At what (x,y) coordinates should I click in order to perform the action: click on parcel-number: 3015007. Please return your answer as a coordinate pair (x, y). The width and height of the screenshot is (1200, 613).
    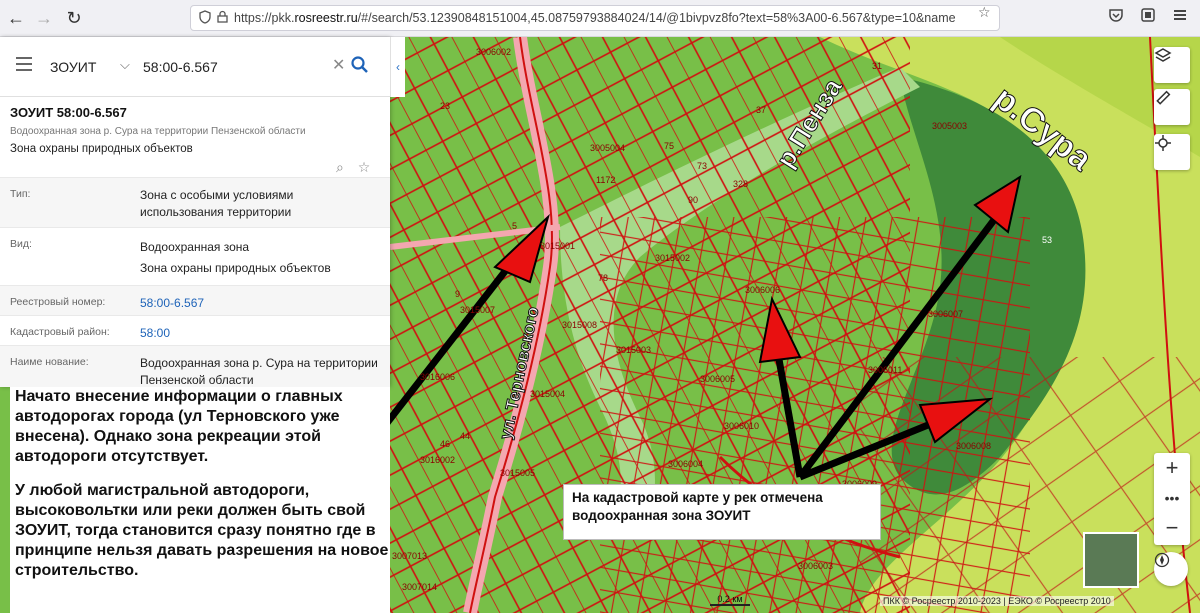
    Looking at the image, I should click on (478, 310).